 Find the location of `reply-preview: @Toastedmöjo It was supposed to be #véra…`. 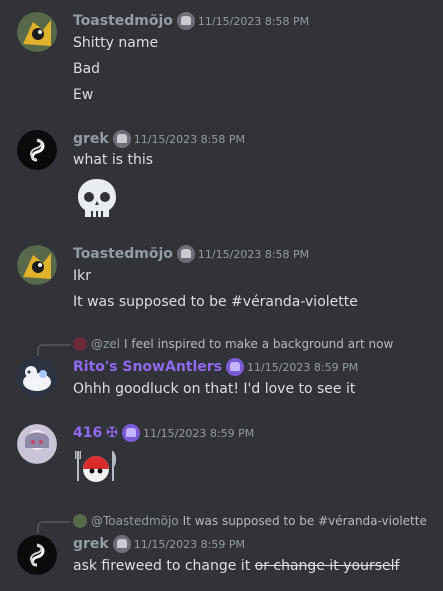

reply-preview: @Toastedmöjo It was supposed to be #véra… is located at coordinates (250, 521).